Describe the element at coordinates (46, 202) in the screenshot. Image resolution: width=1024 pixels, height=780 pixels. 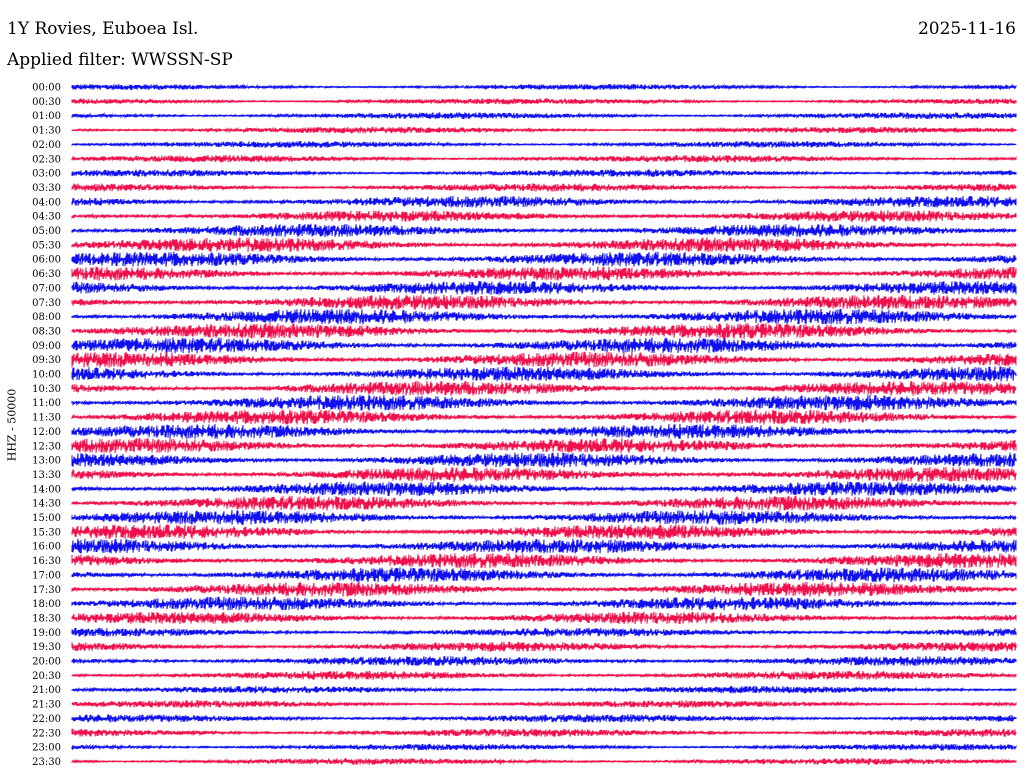
I see `time-tick-label: 04:00` at that location.